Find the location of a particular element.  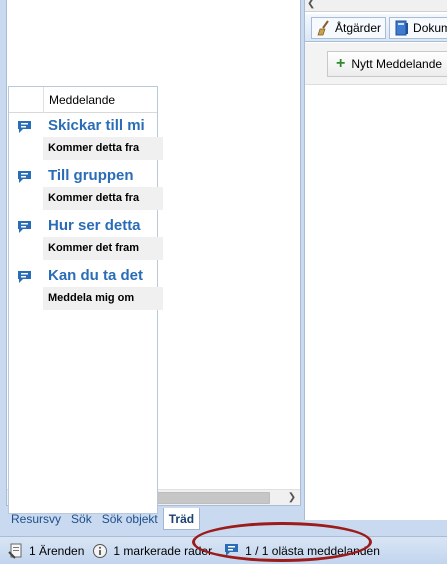

message-row: Skickar till mi Kommer detta fra is located at coordinates (86, 138).